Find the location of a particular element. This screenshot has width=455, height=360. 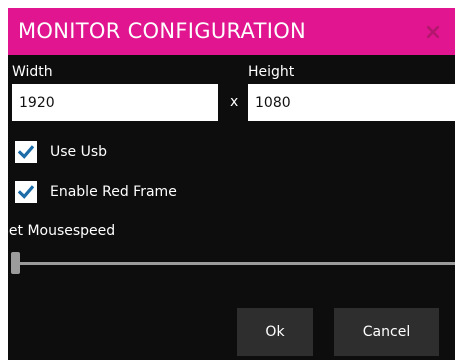

width-label: Width is located at coordinates (32, 72).